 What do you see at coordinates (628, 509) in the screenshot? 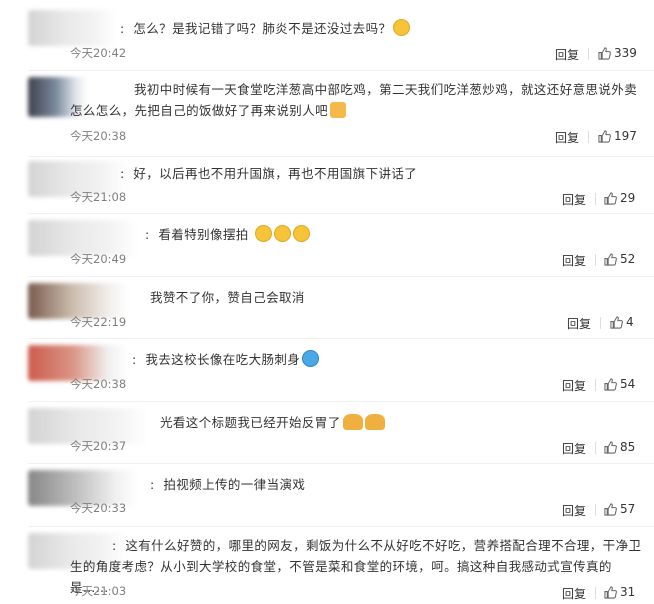
I see `like-count: 57` at bounding box center [628, 509].